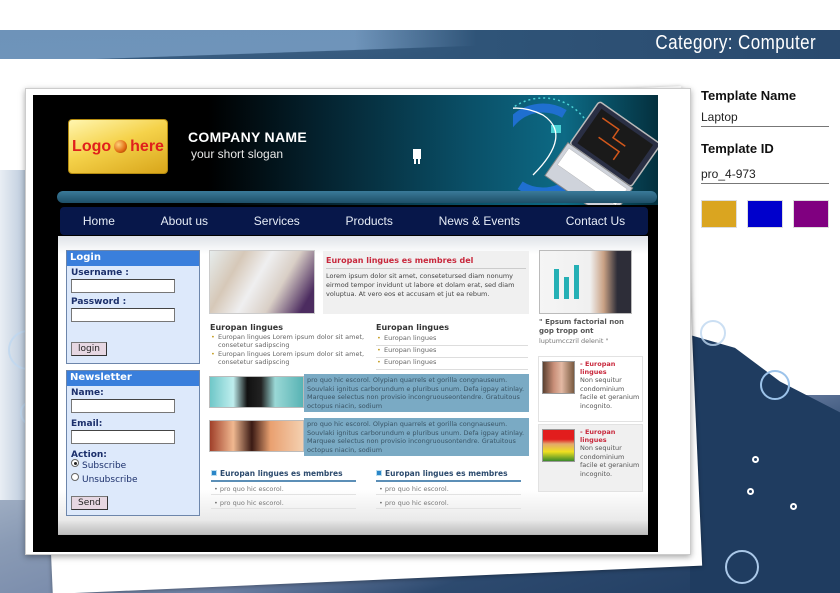  What do you see at coordinates (237, 154) in the screenshot?
I see `company-slogan: your short slogan` at bounding box center [237, 154].